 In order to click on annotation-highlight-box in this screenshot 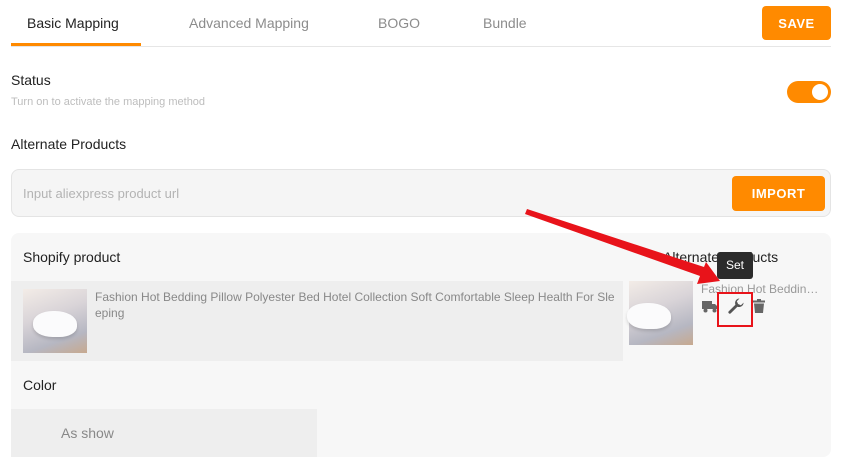, I will do `click(735, 309)`.